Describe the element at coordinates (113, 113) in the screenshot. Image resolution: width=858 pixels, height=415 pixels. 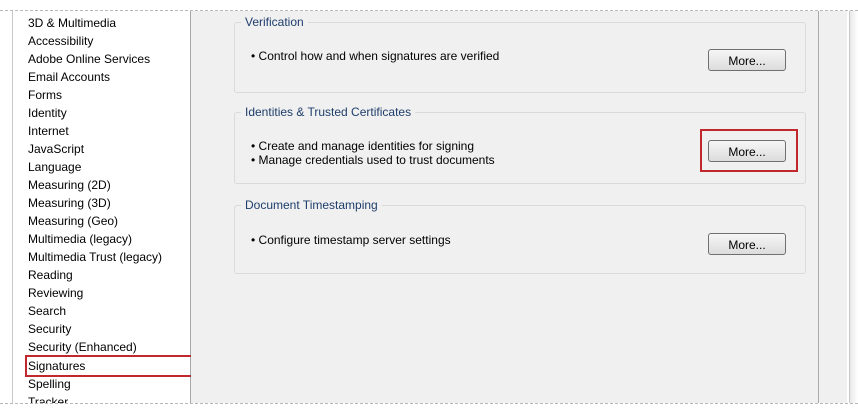
I see `sidebar-item-identity: Identity` at that location.